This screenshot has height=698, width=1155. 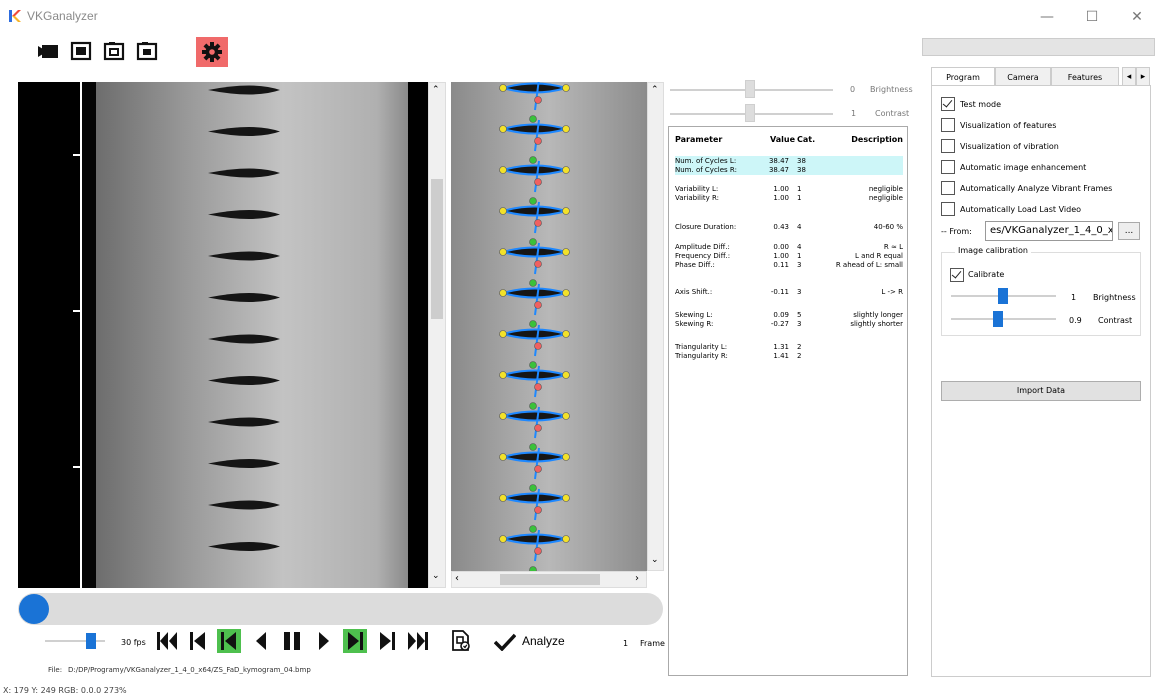 I want to click on cell-parameter: Phase Diff.:, so click(x=695, y=265).